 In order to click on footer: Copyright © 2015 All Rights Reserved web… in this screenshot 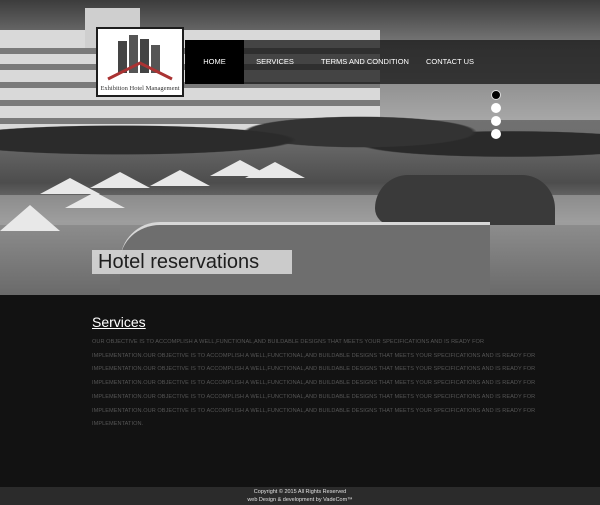, I will do `click(300, 496)`.